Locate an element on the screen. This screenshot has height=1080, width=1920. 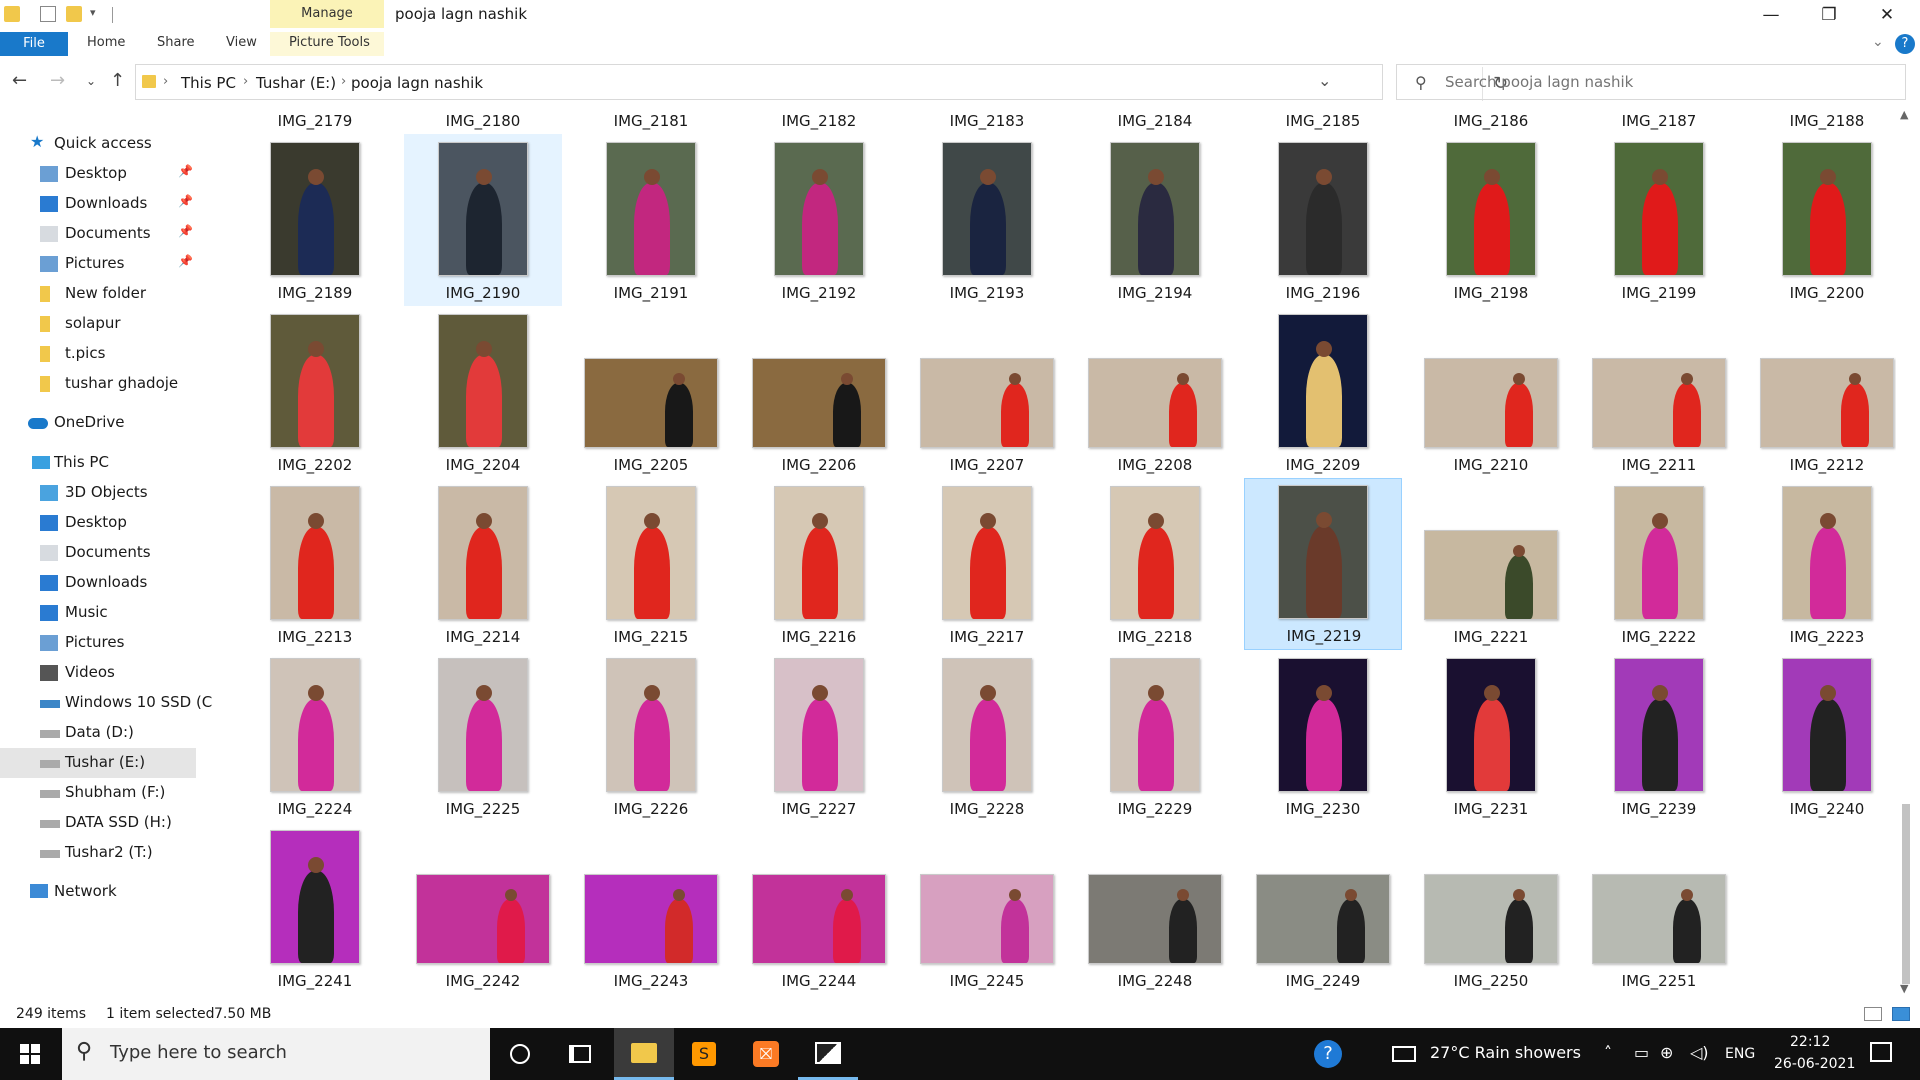
file-name: IMG_2188 is located at coordinates (1824, 121).